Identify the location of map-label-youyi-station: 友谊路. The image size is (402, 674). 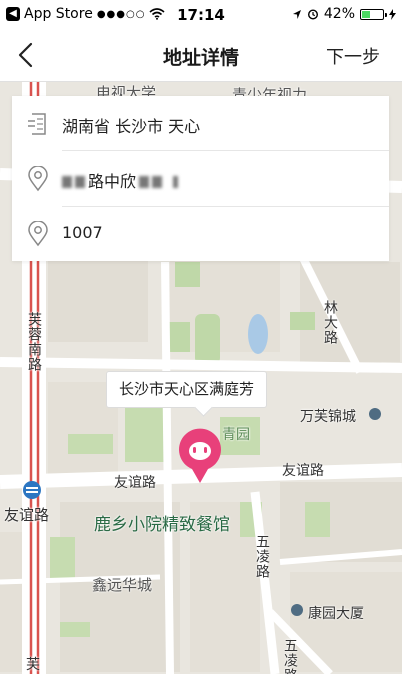
(27, 515).